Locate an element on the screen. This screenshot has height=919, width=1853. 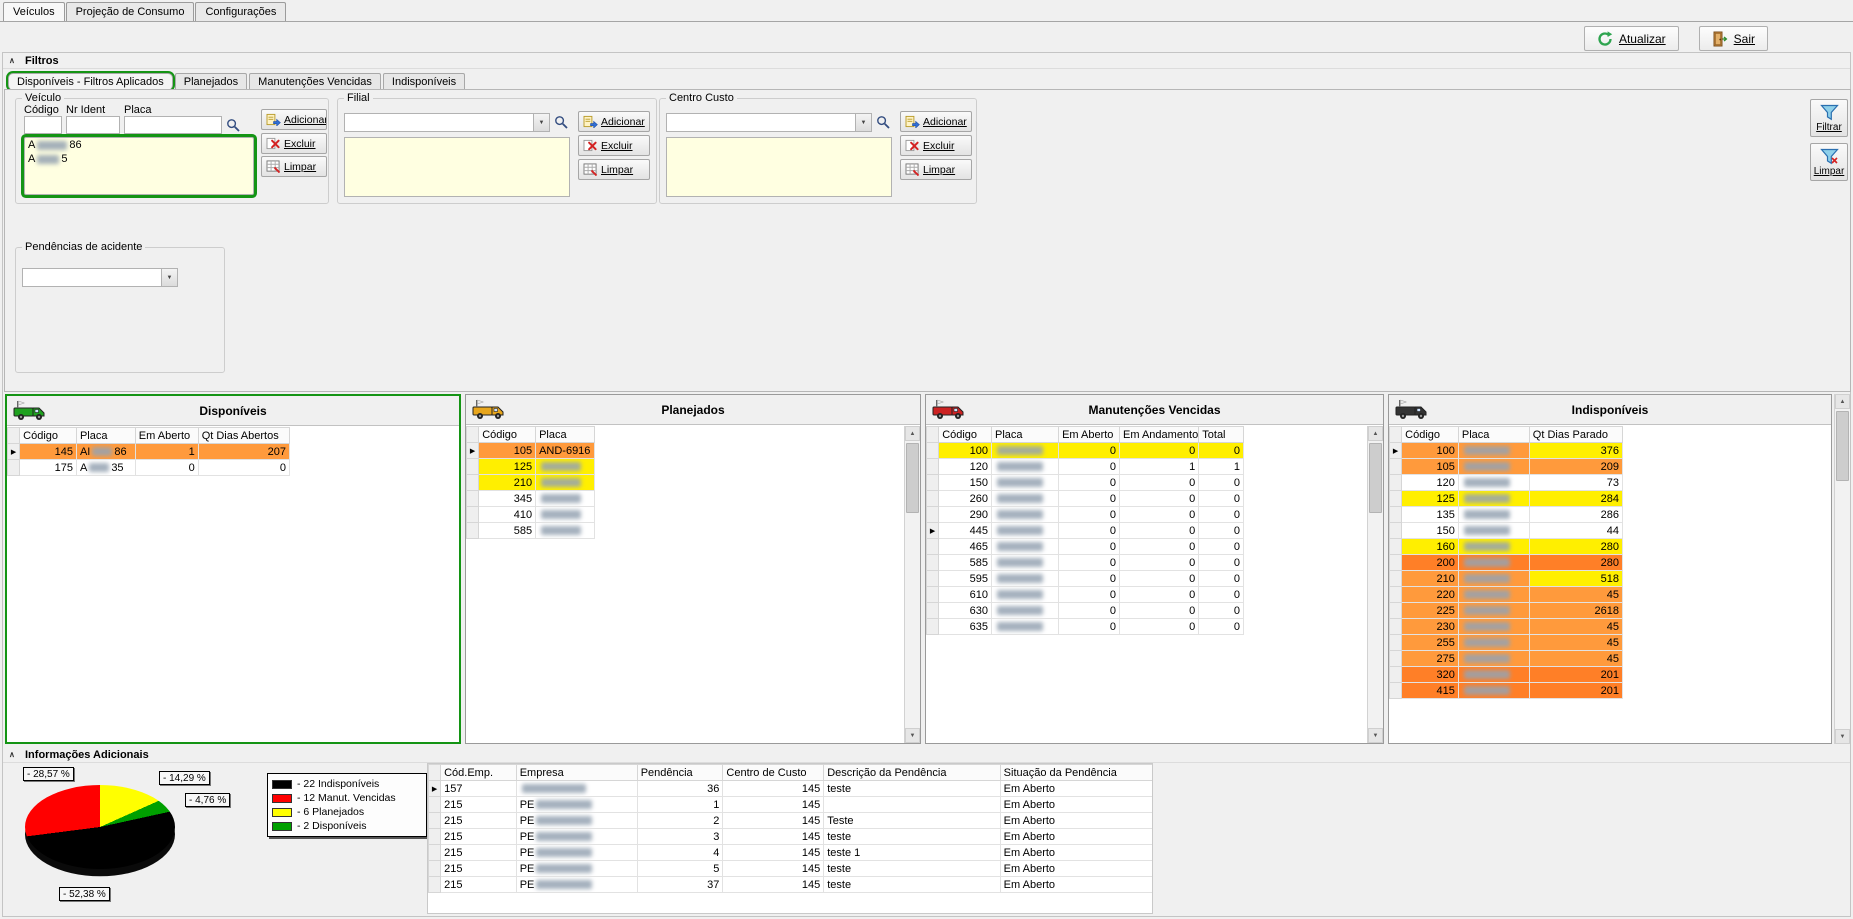
indisponiveis-row: 210 518 is located at coordinates (1506, 578).